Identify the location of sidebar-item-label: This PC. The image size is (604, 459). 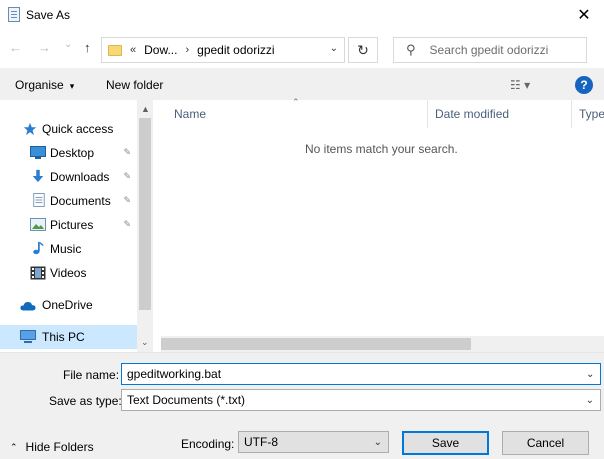
(63, 337).